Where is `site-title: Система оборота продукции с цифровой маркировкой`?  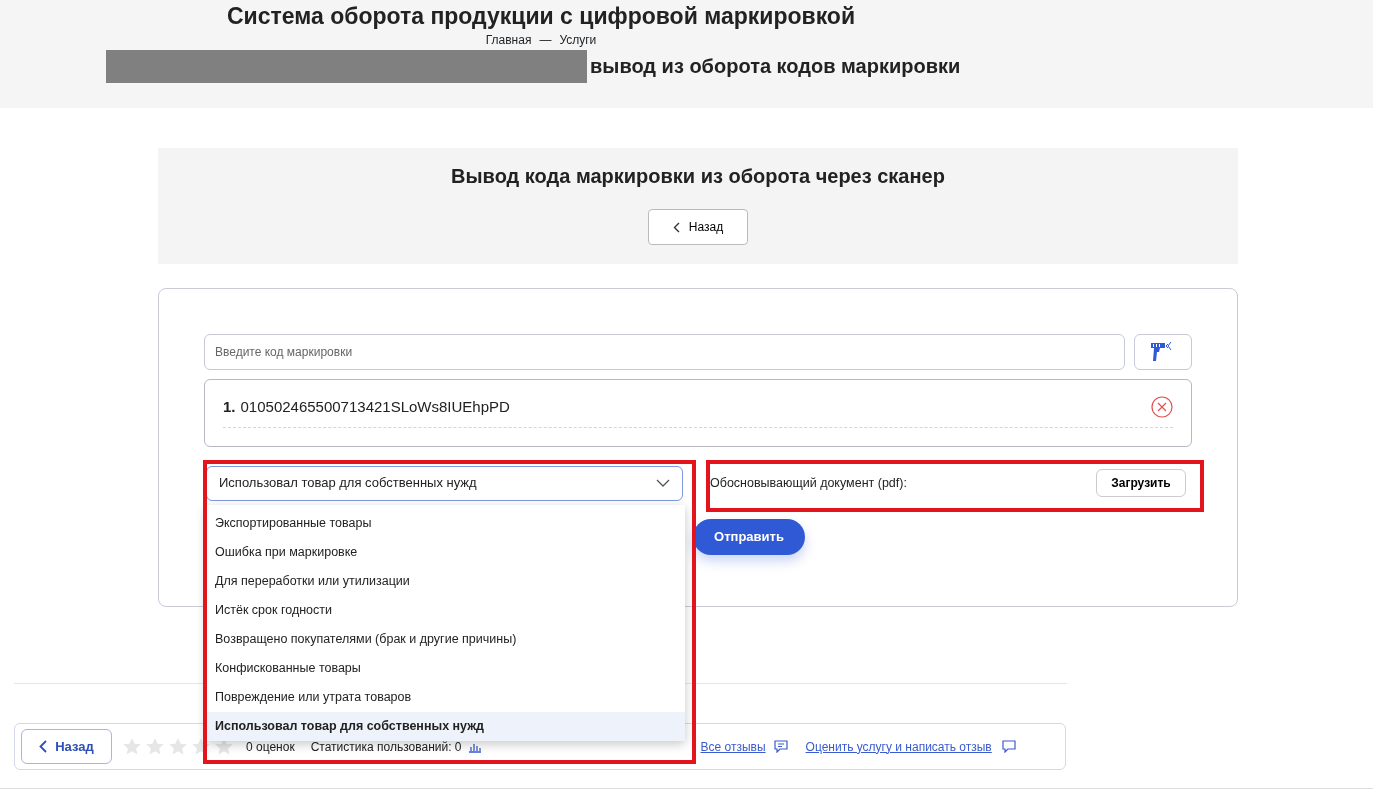 site-title: Система оборота продукции с цифровой маркировкой is located at coordinates (541, 16).